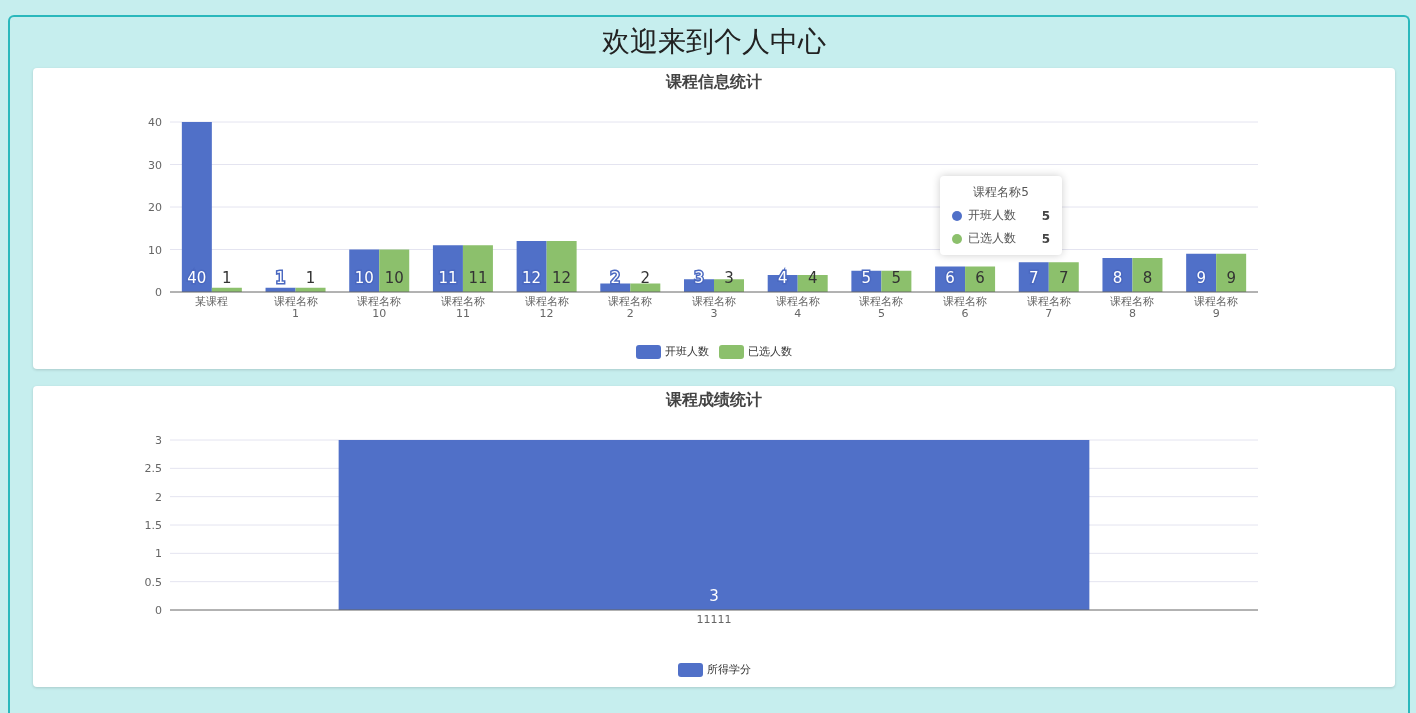 Image resolution: width=1416 pixels, height=713 pixels. What do you see at coordinates (158, 440) in the screenshot?
I see `axis-tick-label: 3` at bounding box center [158, 440].